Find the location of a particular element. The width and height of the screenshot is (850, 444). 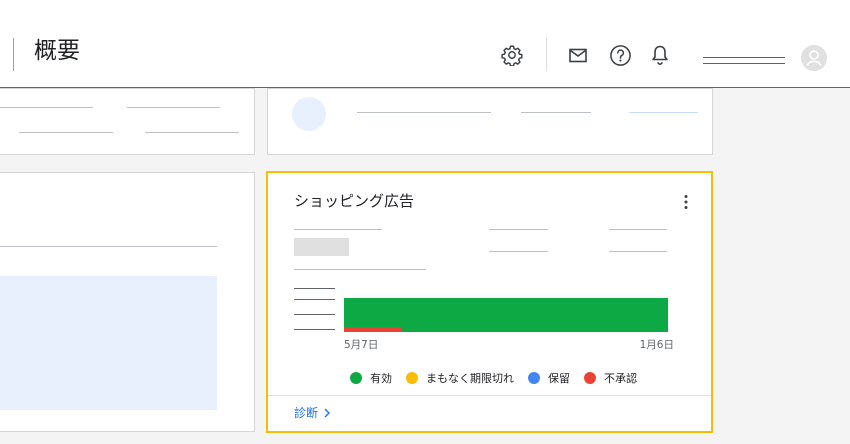

chart-end-date: 1月6日 is located at coordinates (656, 345).